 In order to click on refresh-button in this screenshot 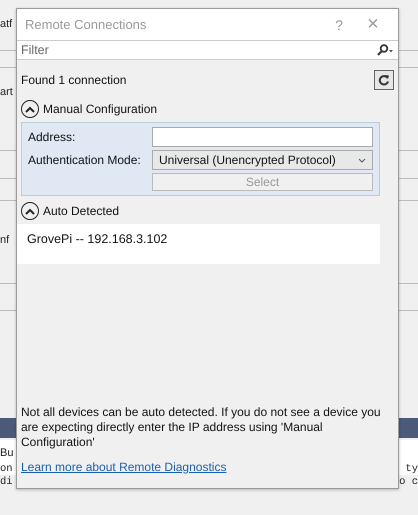, I will do `click(384, 80)`.